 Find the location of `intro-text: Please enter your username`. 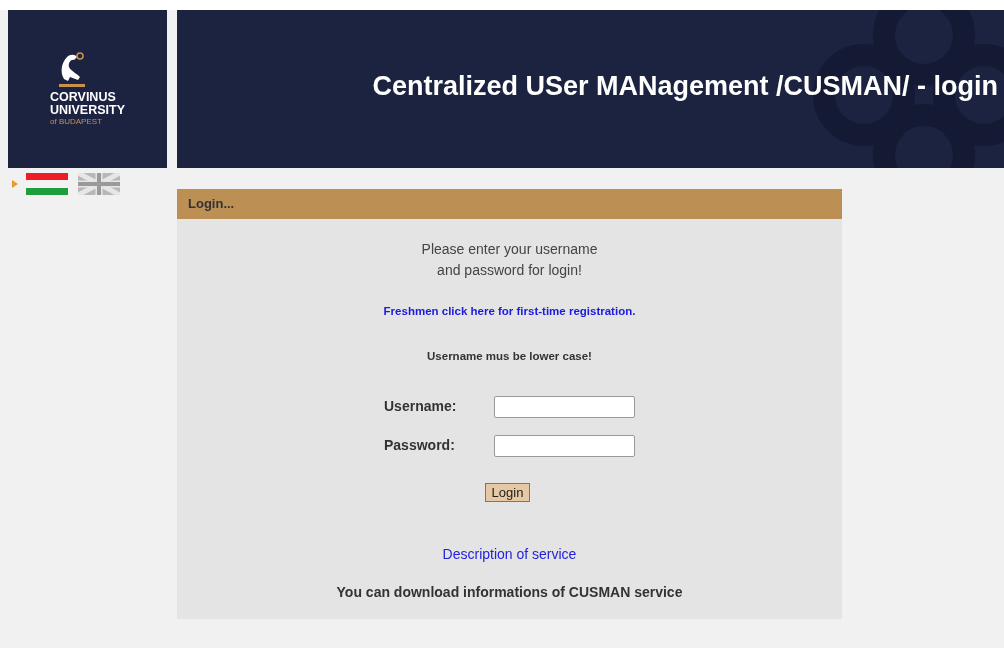

intro-text: Please enter your username is located at coordinates (509, 249).